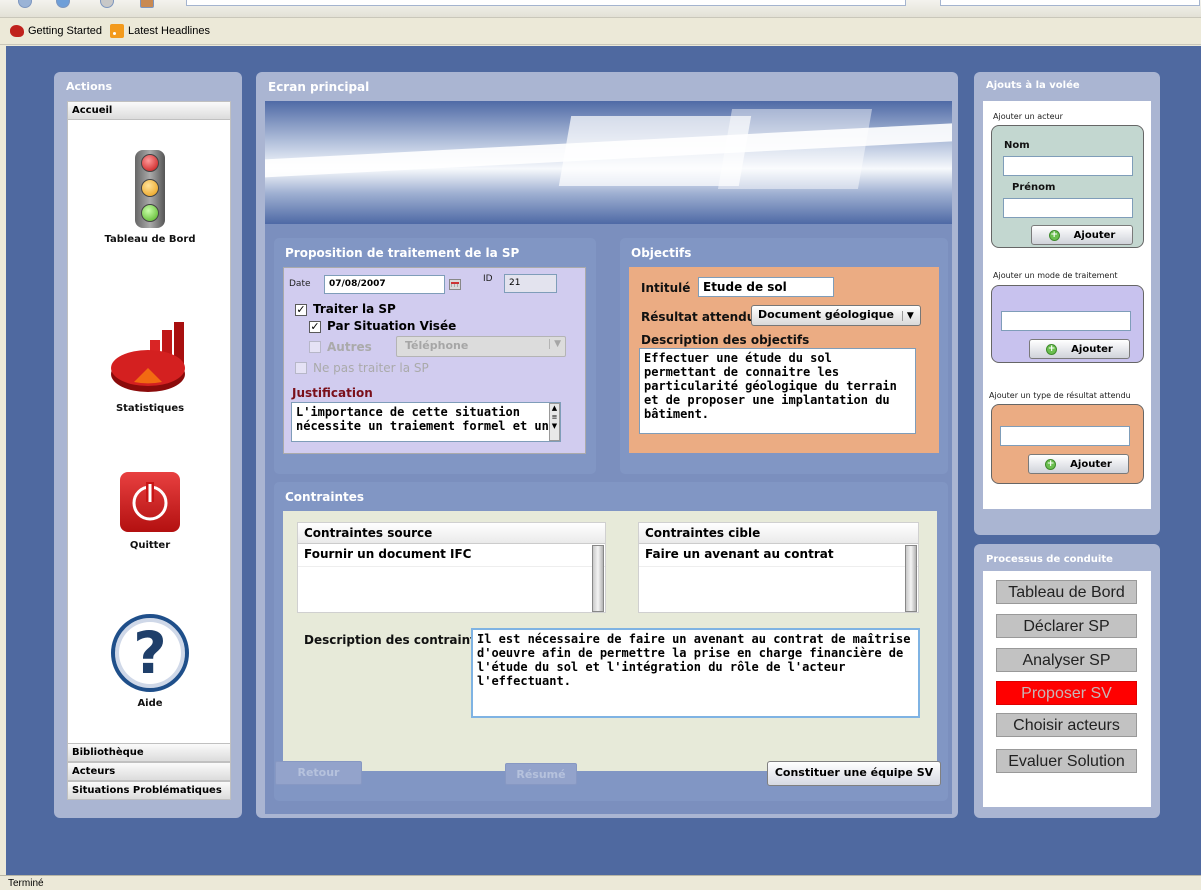 The width and height of the screenshot is (1201, 890). Describe the element at coordinates (911, 578) in the screenshot. I see `cible-list-scrollbar` at that location.